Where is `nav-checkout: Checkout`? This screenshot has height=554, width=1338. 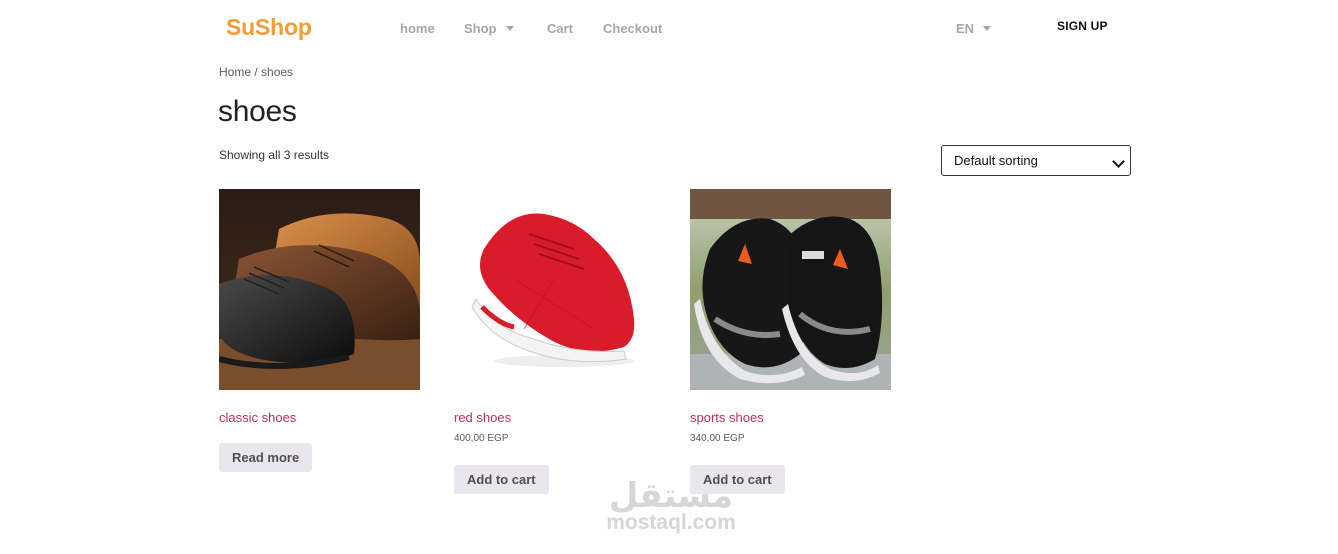
nav-checkout: Checkout is located at coordinates (632, 28).